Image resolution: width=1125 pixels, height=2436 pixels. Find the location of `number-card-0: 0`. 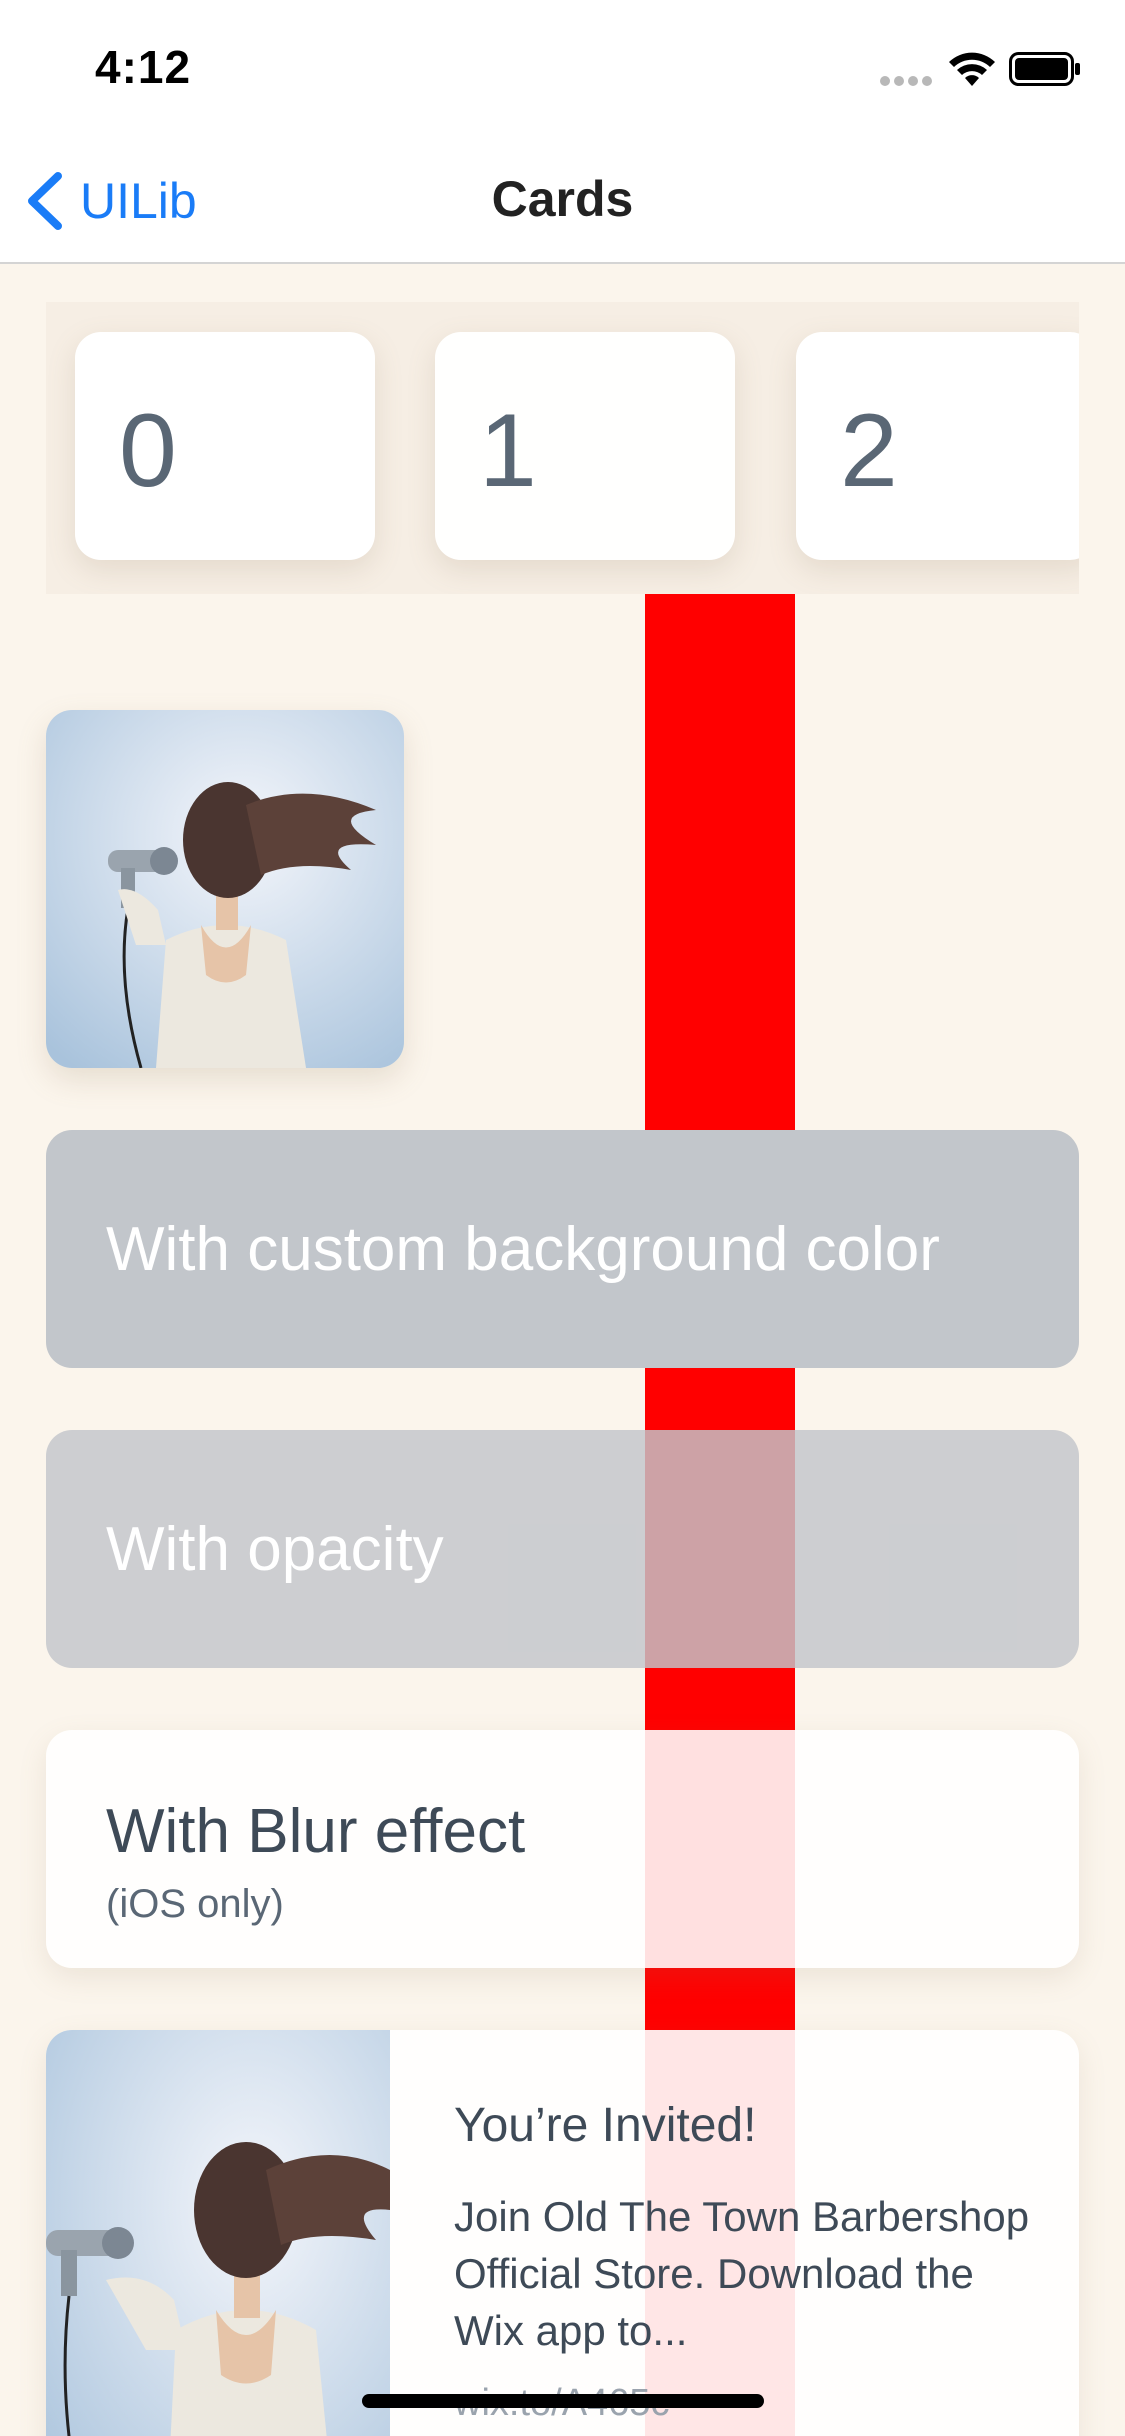

number-card-0: 0 is located at coordinates (225, 446).